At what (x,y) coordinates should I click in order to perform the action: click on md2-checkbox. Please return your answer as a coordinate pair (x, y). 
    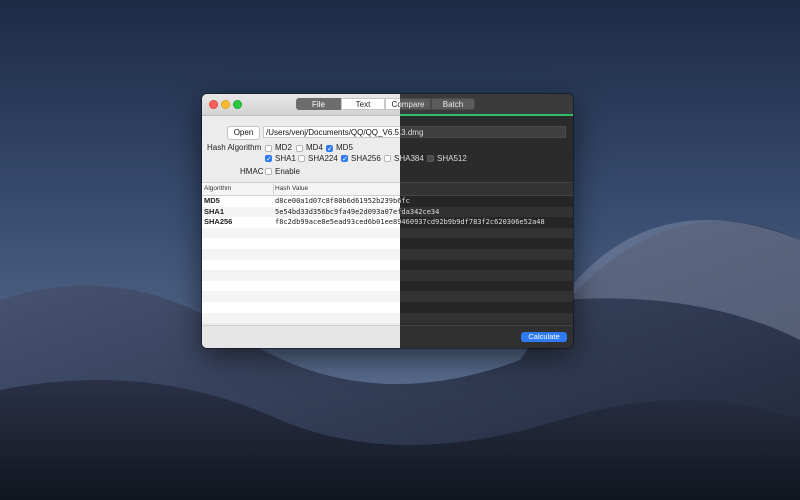
    Looking at the image, I should click on (268, 148).